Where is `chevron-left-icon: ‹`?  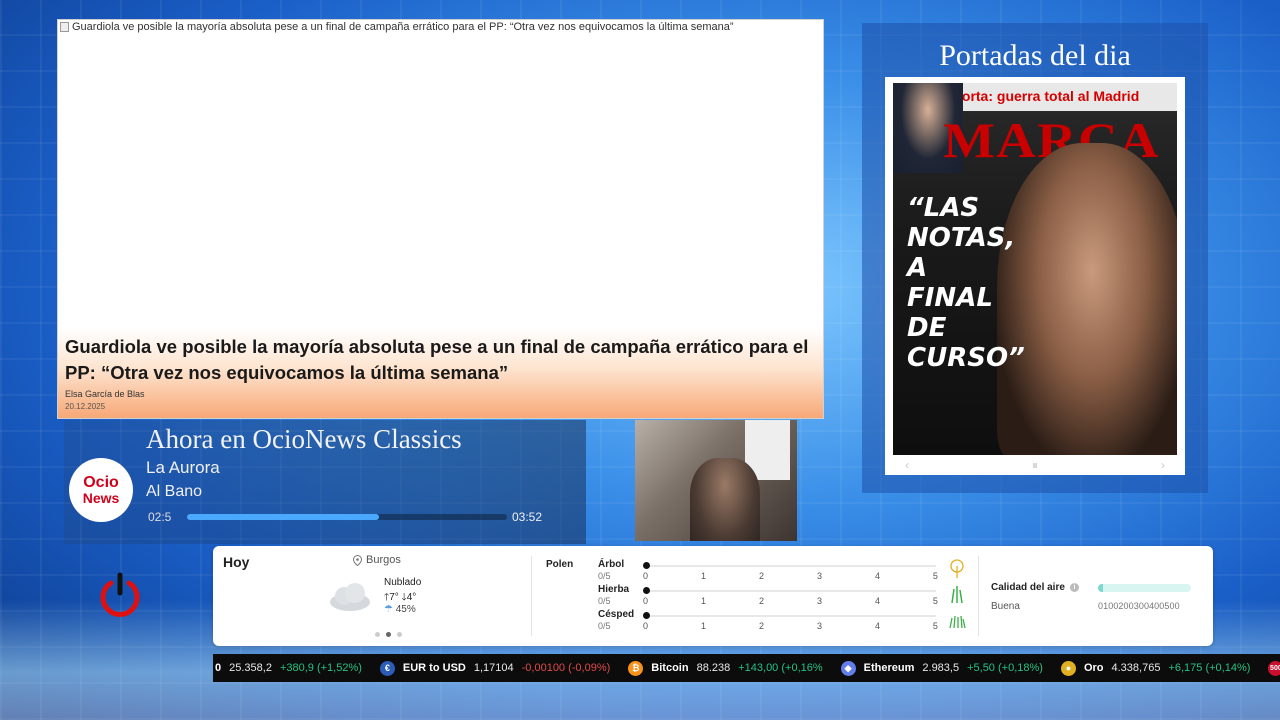 chevron-left-icon: ‹ is located at coordinates (907, 465).